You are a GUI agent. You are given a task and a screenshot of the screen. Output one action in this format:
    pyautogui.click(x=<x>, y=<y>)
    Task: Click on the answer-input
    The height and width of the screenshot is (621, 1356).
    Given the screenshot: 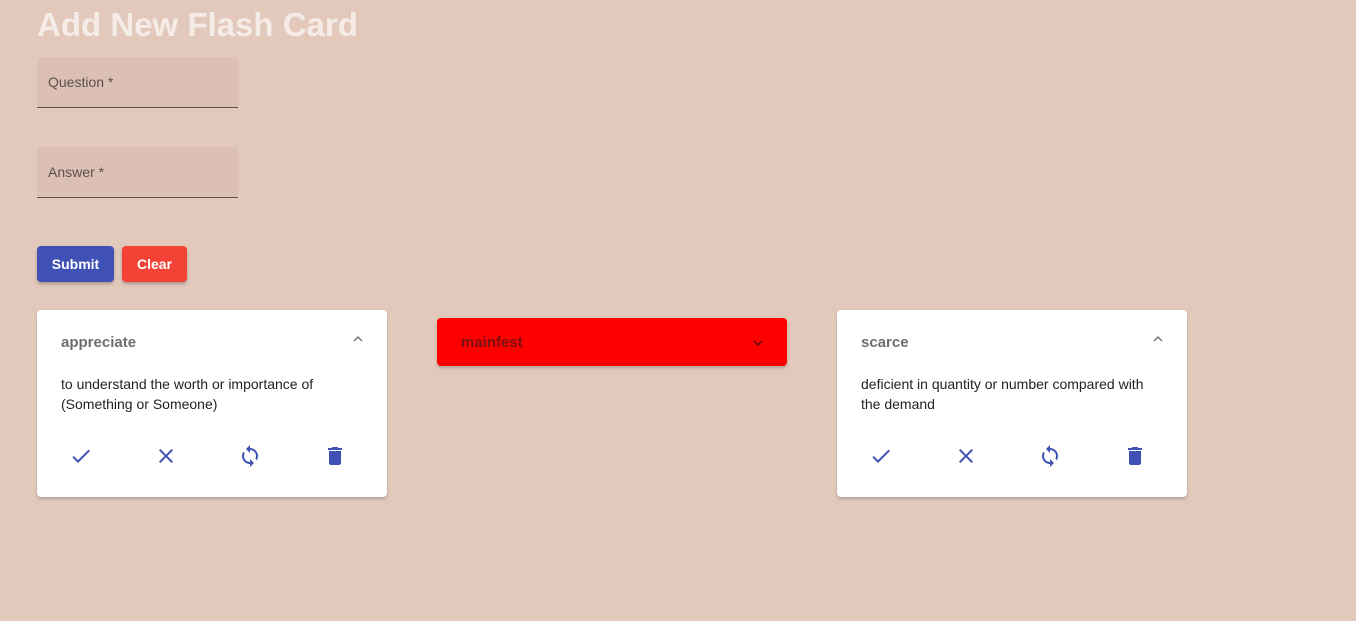 What is the action you would take?
    pyautogui.click(x=139, y=173)
    